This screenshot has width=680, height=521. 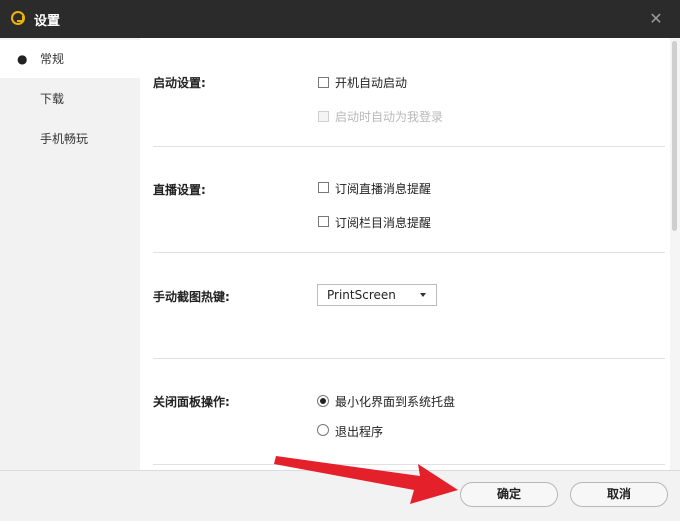 What do you see at coordinates (52, 59) in the screenshot?
I see `sidebar-item-label: 常规` at bounding box center [52, 59].